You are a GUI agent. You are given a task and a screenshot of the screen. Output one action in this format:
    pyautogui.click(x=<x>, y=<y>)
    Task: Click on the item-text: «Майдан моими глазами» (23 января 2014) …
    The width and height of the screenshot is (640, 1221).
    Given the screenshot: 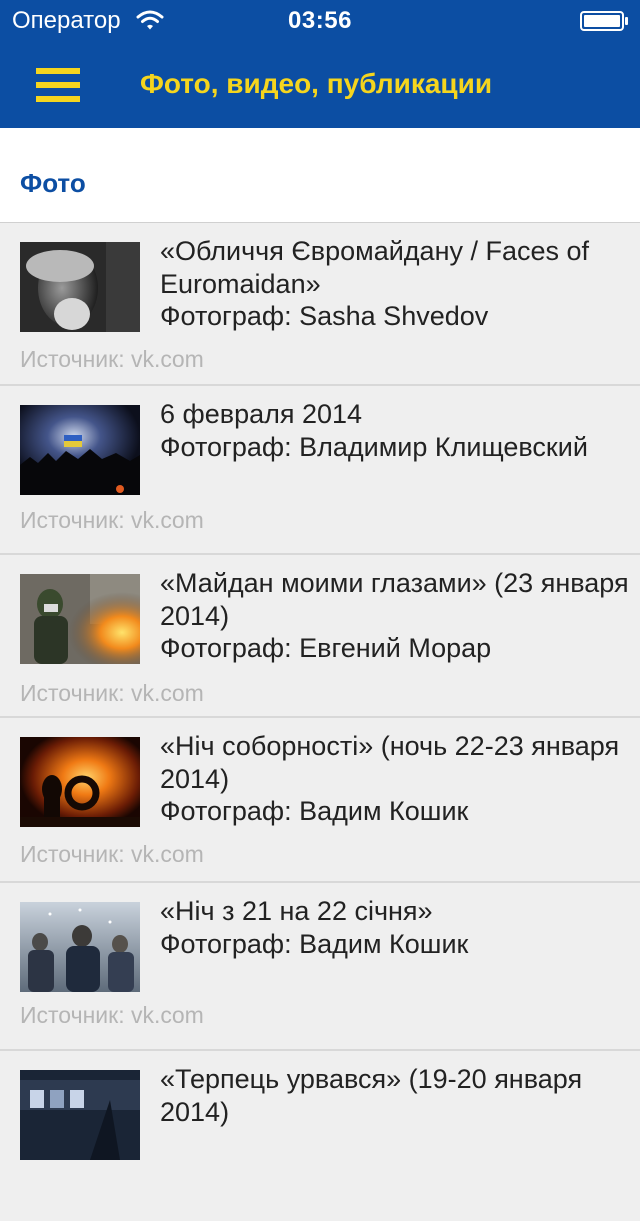 What is the action you would take?
    pyautogui.click(x=396, y=616)
    